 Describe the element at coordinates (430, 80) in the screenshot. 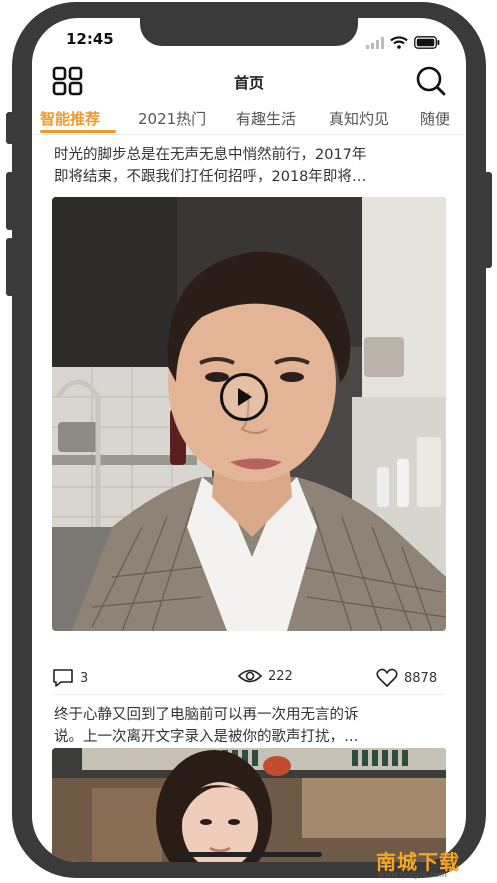

I see `search-icon` at that location.